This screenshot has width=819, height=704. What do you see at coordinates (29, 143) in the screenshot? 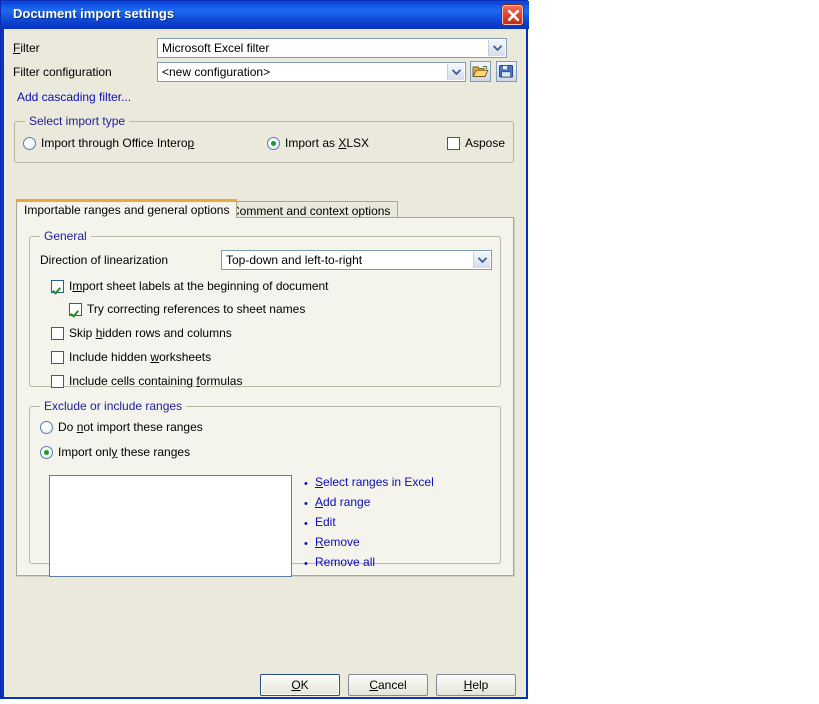
I see `radio-import-office-interop` at bounding box center [29, 143].